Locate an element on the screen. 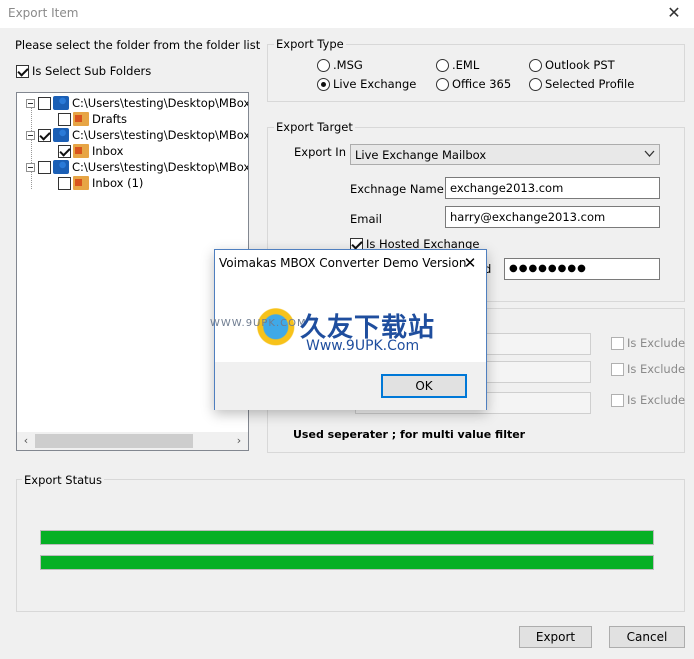 The image size is (694, 659). sub-folders-checkbox-row: Is Select Sub Folders is located at coordinates (83, 71).